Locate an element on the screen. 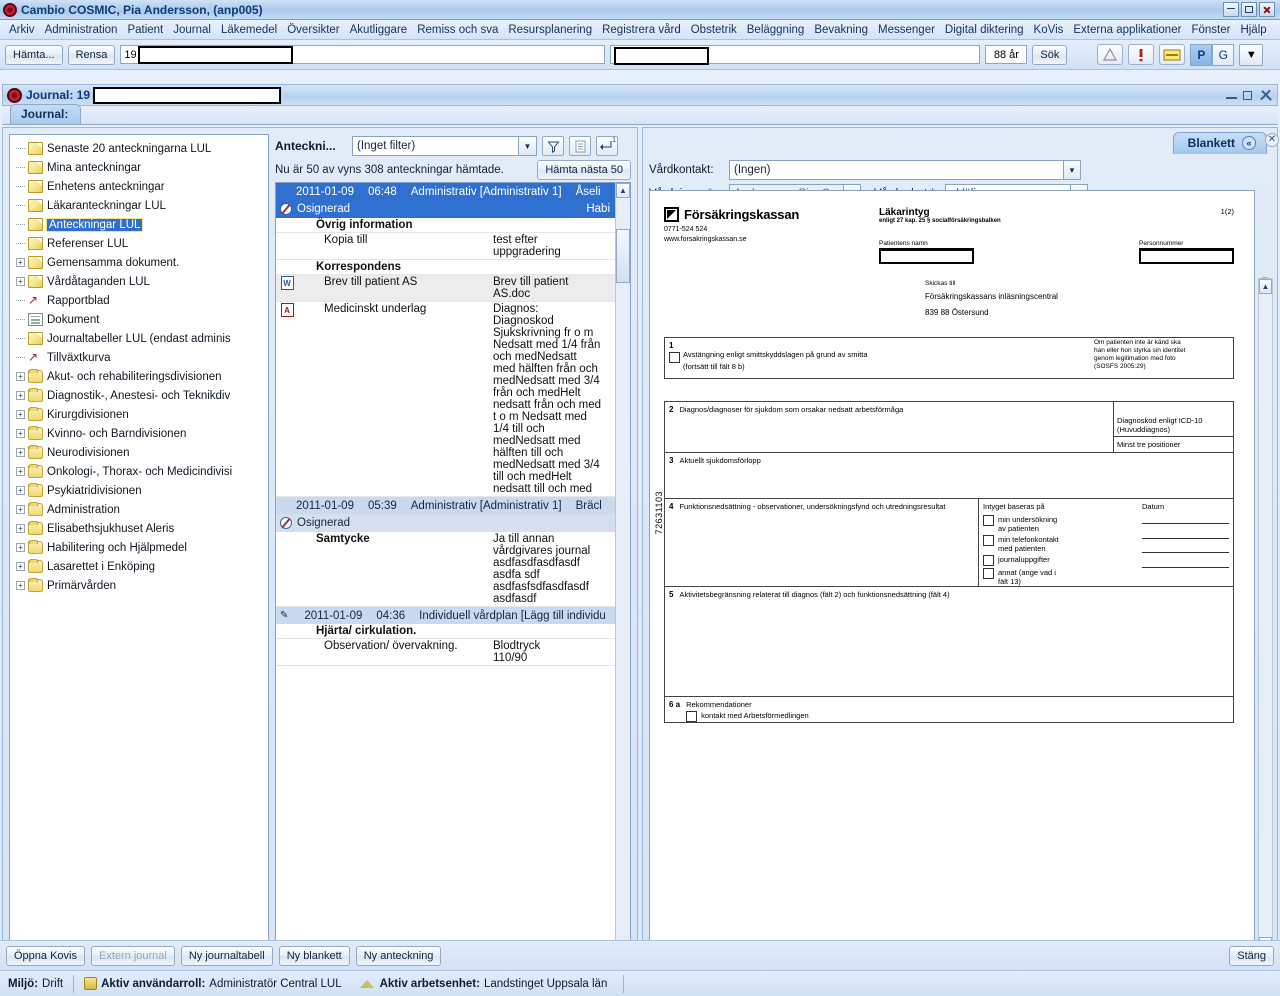 This screenshot has width=1280, height=996. menu-registrera-vard: Registrera vård is located at coordinates (641, 30).